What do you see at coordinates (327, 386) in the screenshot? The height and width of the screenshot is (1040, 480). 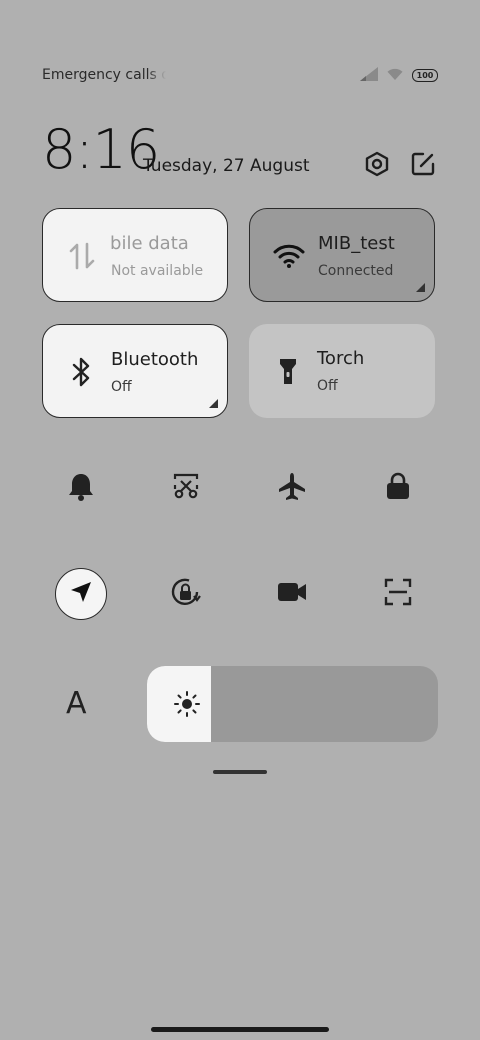 I see `tile-torch-subtitle: Off` at bounding box center [327, 386].